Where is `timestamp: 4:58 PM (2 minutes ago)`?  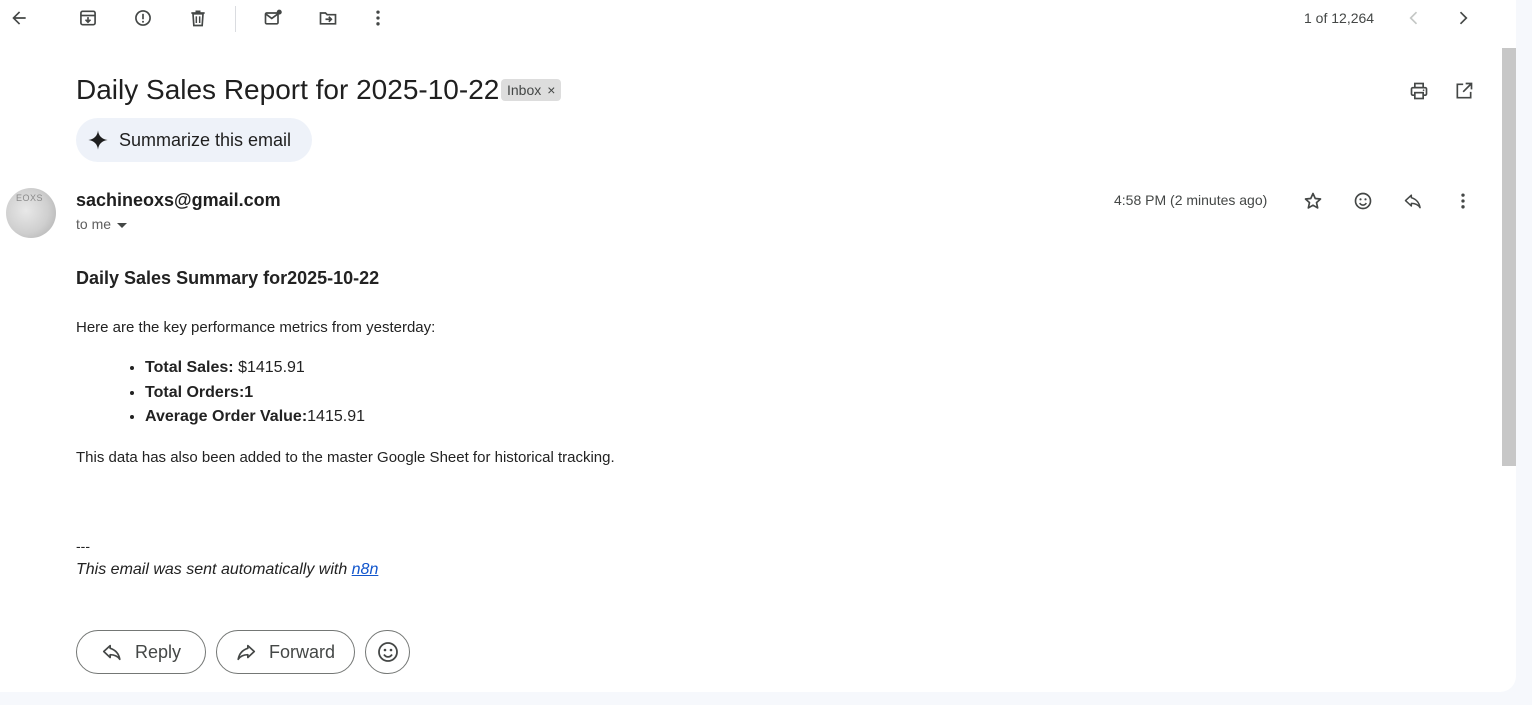
timestamp: 4:58 PM (2 minutes ago) is located at coordinates (1191, 200).